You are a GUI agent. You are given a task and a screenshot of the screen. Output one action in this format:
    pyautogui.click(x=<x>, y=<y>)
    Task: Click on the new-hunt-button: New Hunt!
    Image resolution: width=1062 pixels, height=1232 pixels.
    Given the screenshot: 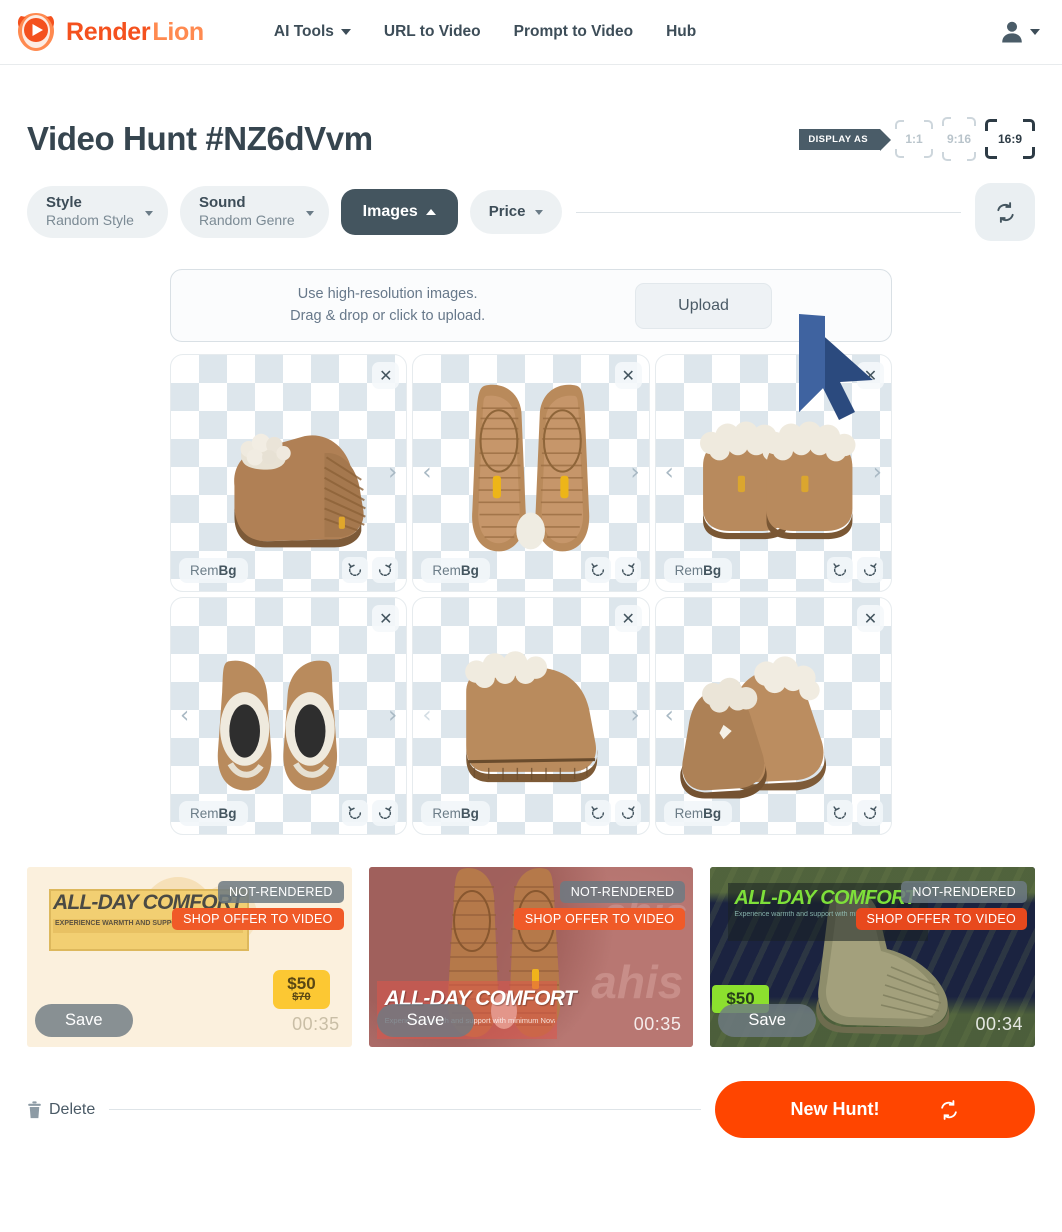 What is the action you would take?
    pyautogui.click(x=875, y=1109)
    